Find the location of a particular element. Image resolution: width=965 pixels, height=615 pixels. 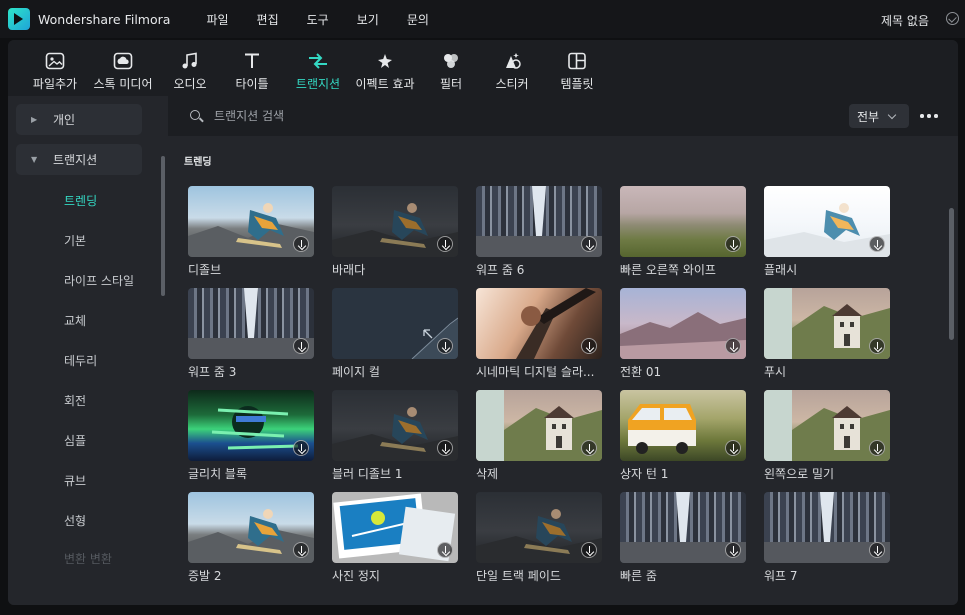

menu-file: 파일 is located at coordinates (217, 19).